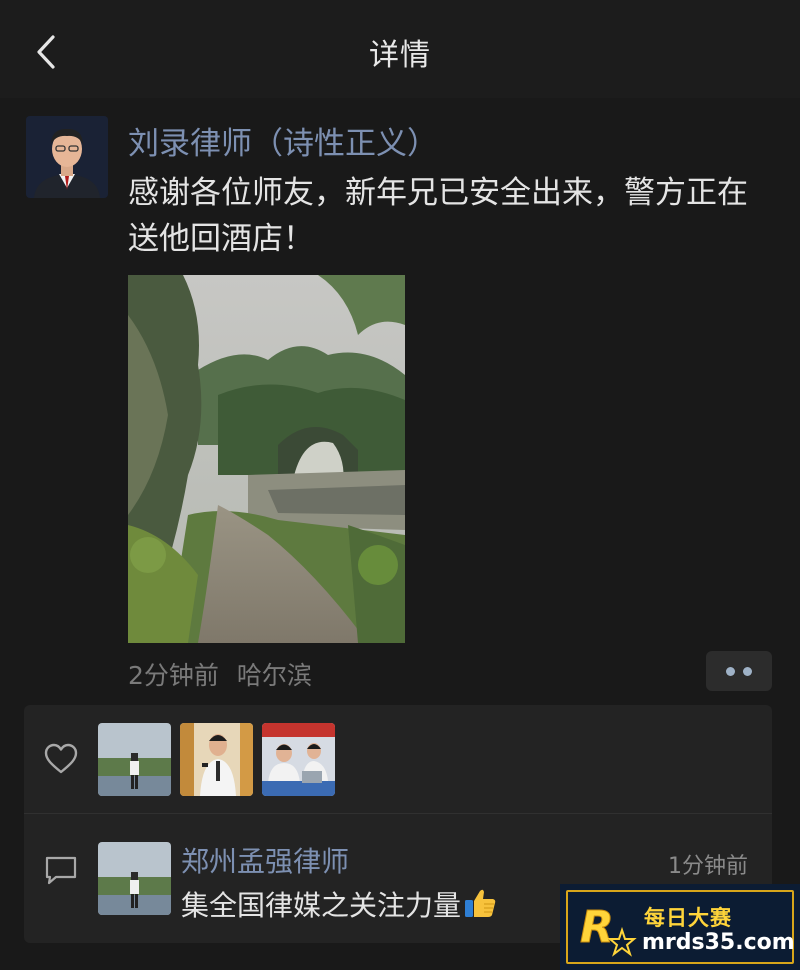  What do you see at coordinates (708, 866) in the screenshot?
I see `comment-time: 1分钟前` at bounding box center [708, 866].